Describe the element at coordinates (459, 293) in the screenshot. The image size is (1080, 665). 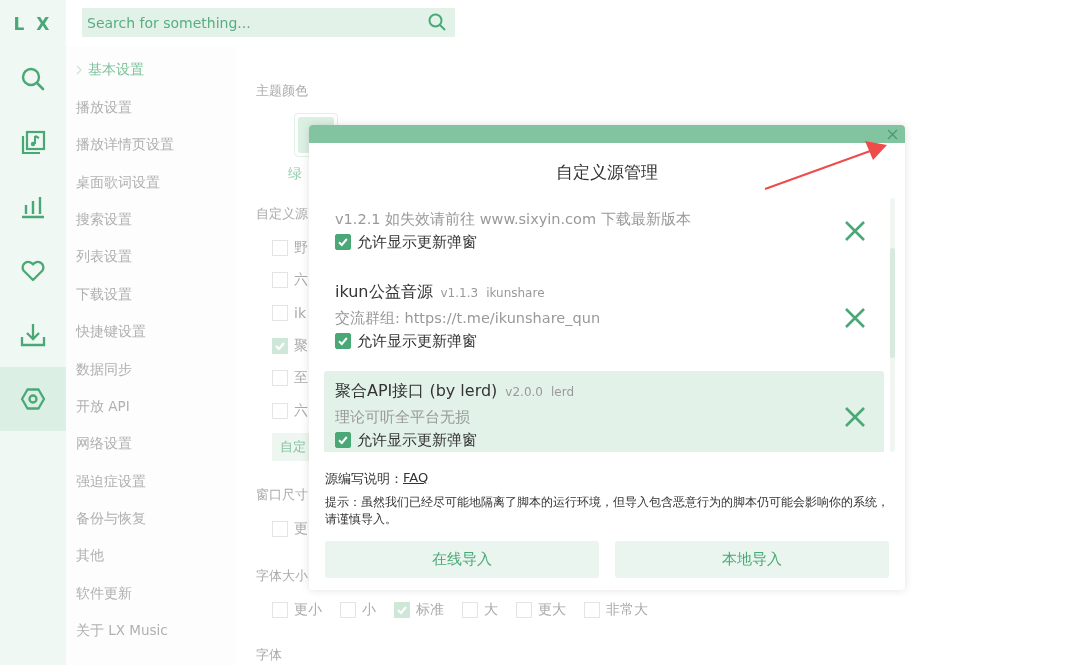
I see `source-version: v1.1.3` at that location.